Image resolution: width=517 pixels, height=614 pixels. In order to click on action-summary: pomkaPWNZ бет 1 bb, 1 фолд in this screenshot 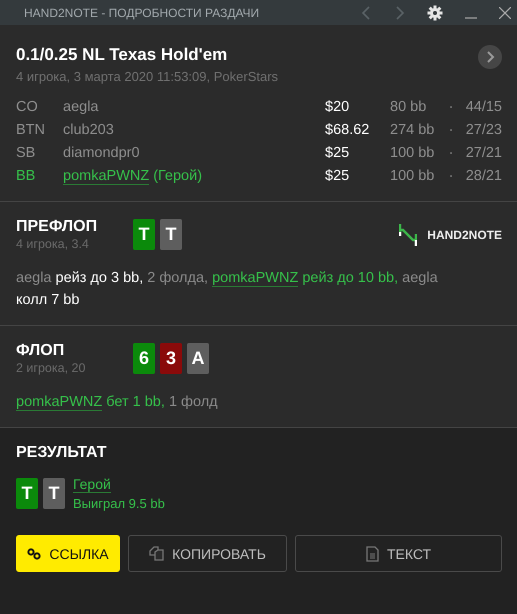, I will do `click(117, 403)`.